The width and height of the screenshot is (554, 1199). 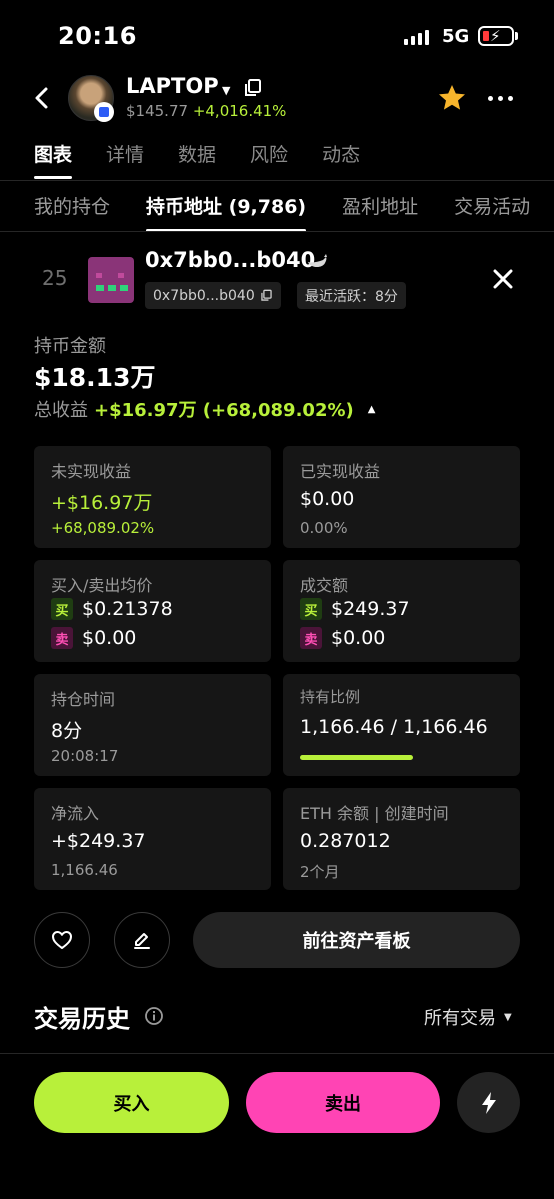 What do you see at coordinates (492, 212) in the screenshot?
I see `subtab-trade-activity: 交易活动` at bounding box center [492, 212].